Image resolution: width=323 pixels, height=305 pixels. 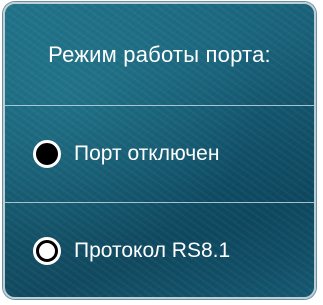 I want to click on radio-button-unselected, so click(x=47, y=154).